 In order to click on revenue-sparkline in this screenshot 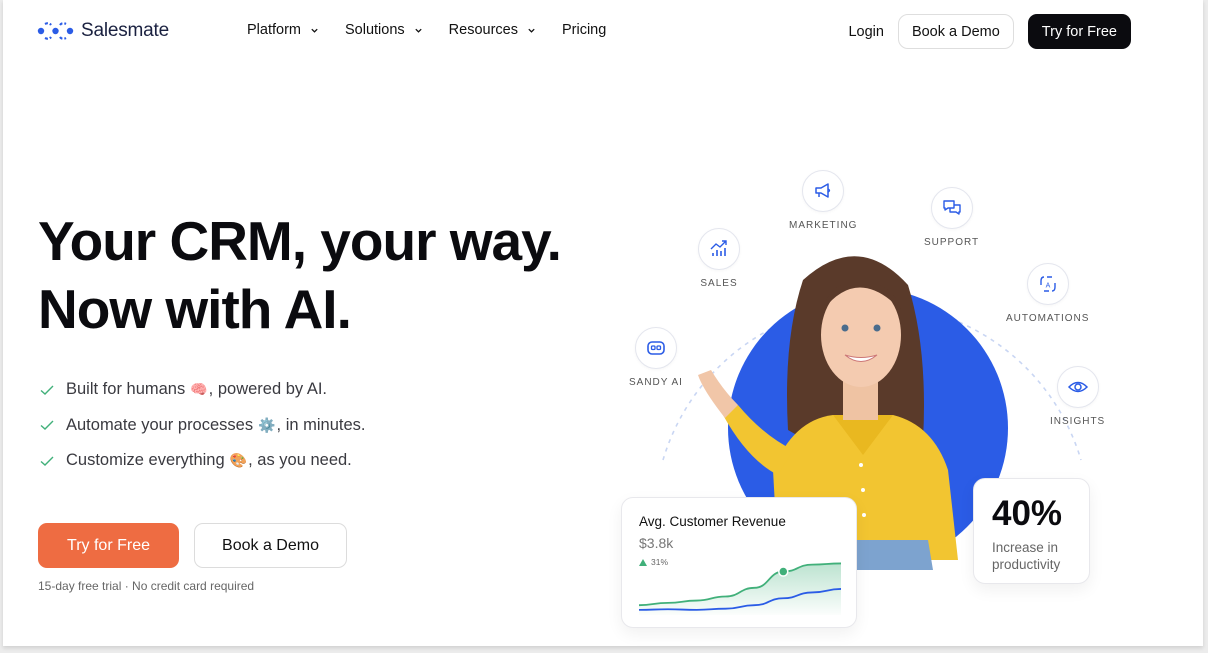, I will do `click(740, 588)`.